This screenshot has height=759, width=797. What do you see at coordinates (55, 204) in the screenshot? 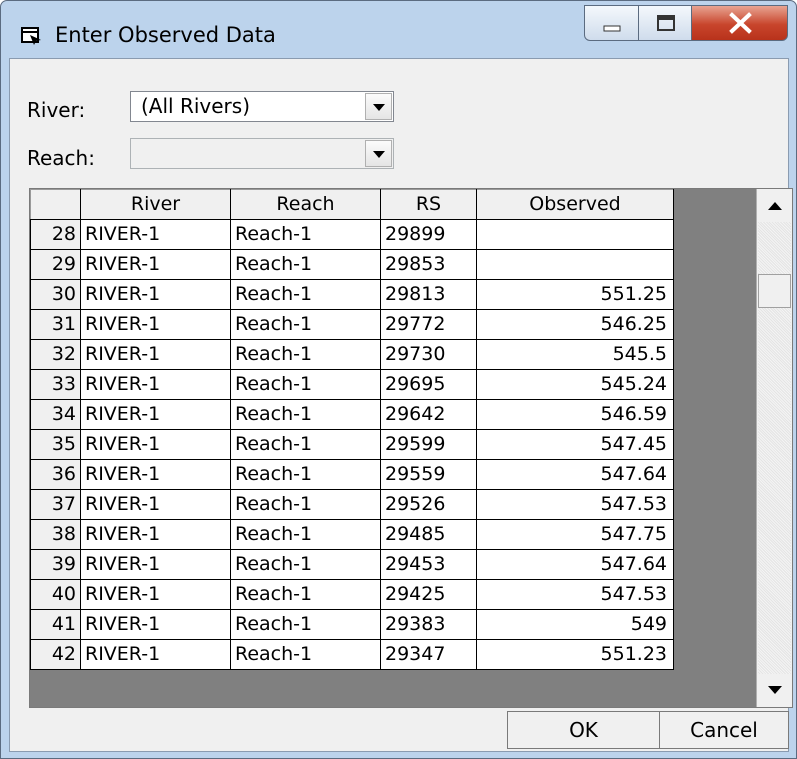
I see `column-header-row-number` at bounding box center [55, 204].